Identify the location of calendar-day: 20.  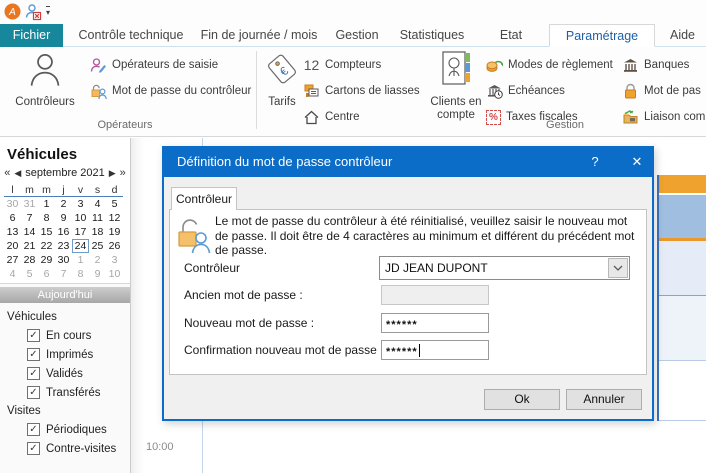
(12, 246).